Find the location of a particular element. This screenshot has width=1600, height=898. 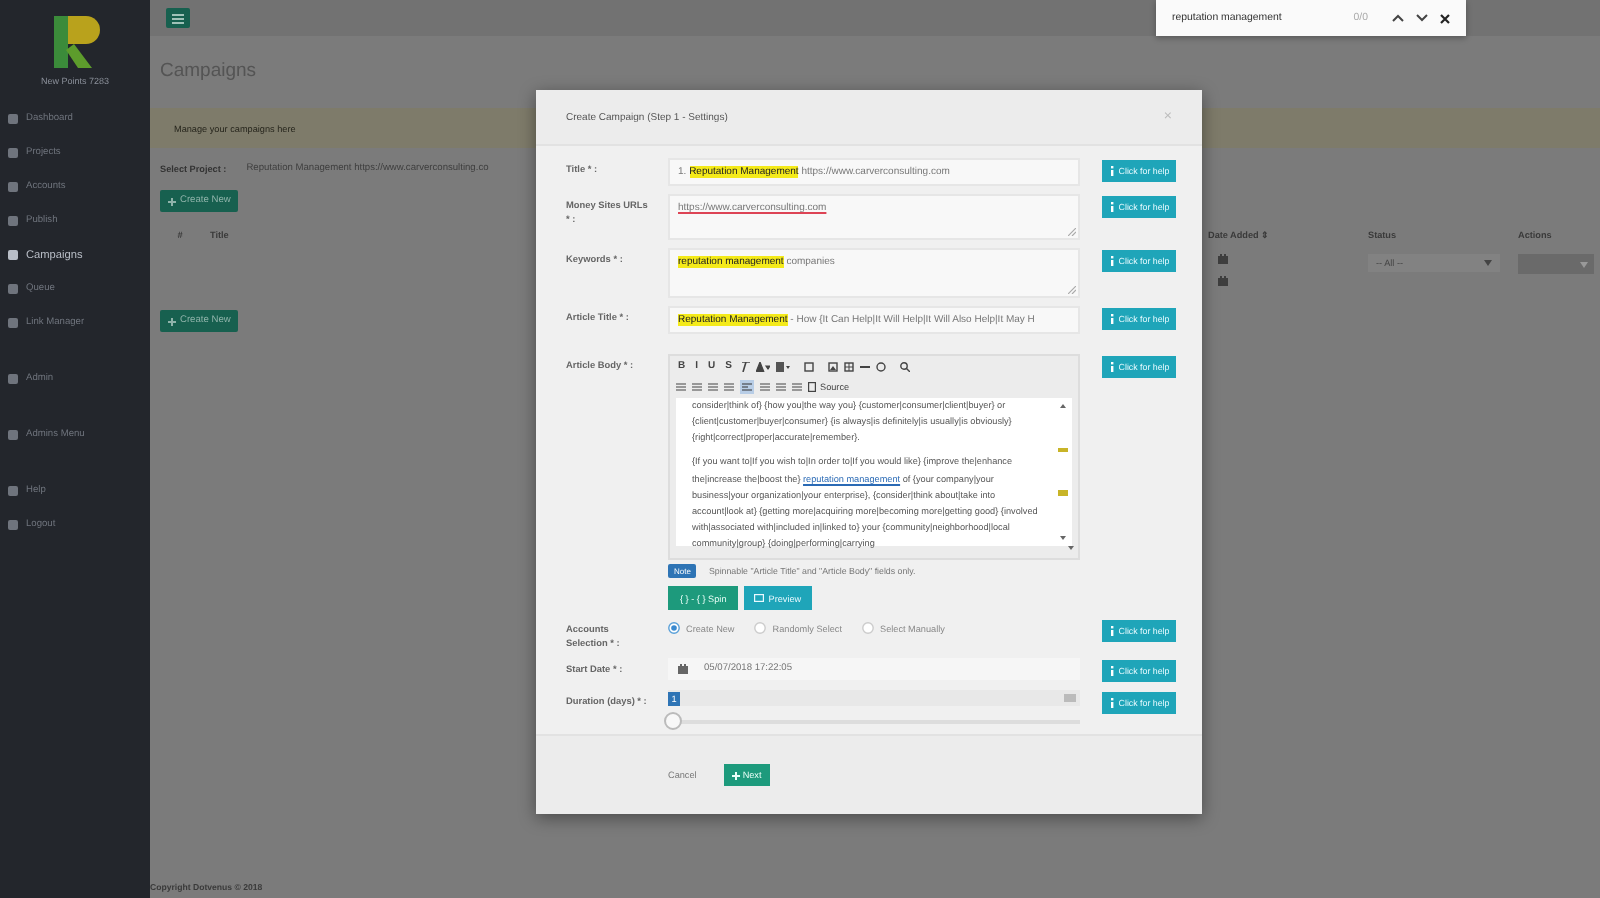

chevron-up-icon is located at coordinates (1398, 18).